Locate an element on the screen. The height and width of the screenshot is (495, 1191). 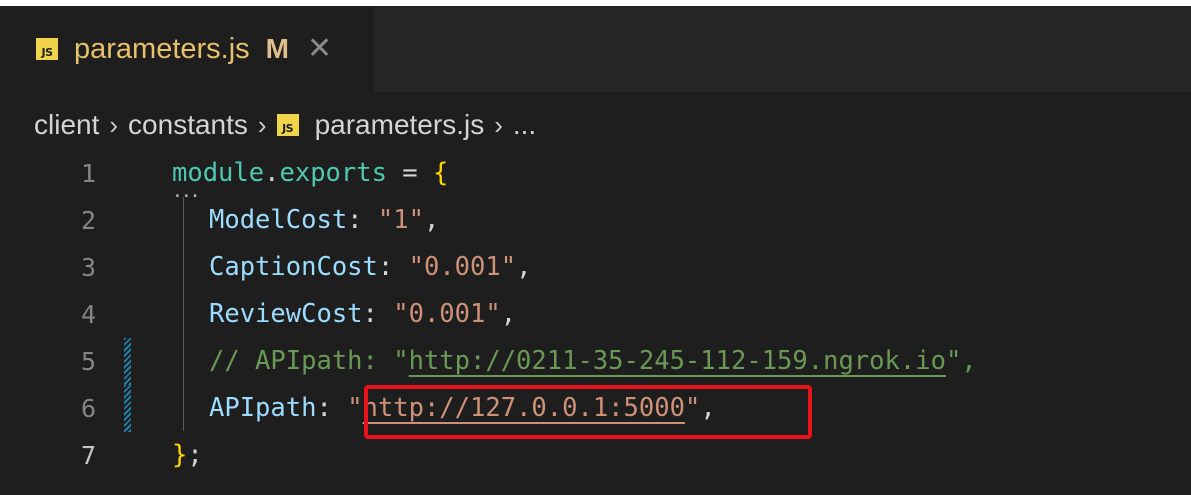
line-number: 1 is located at coordinates (88, 173).